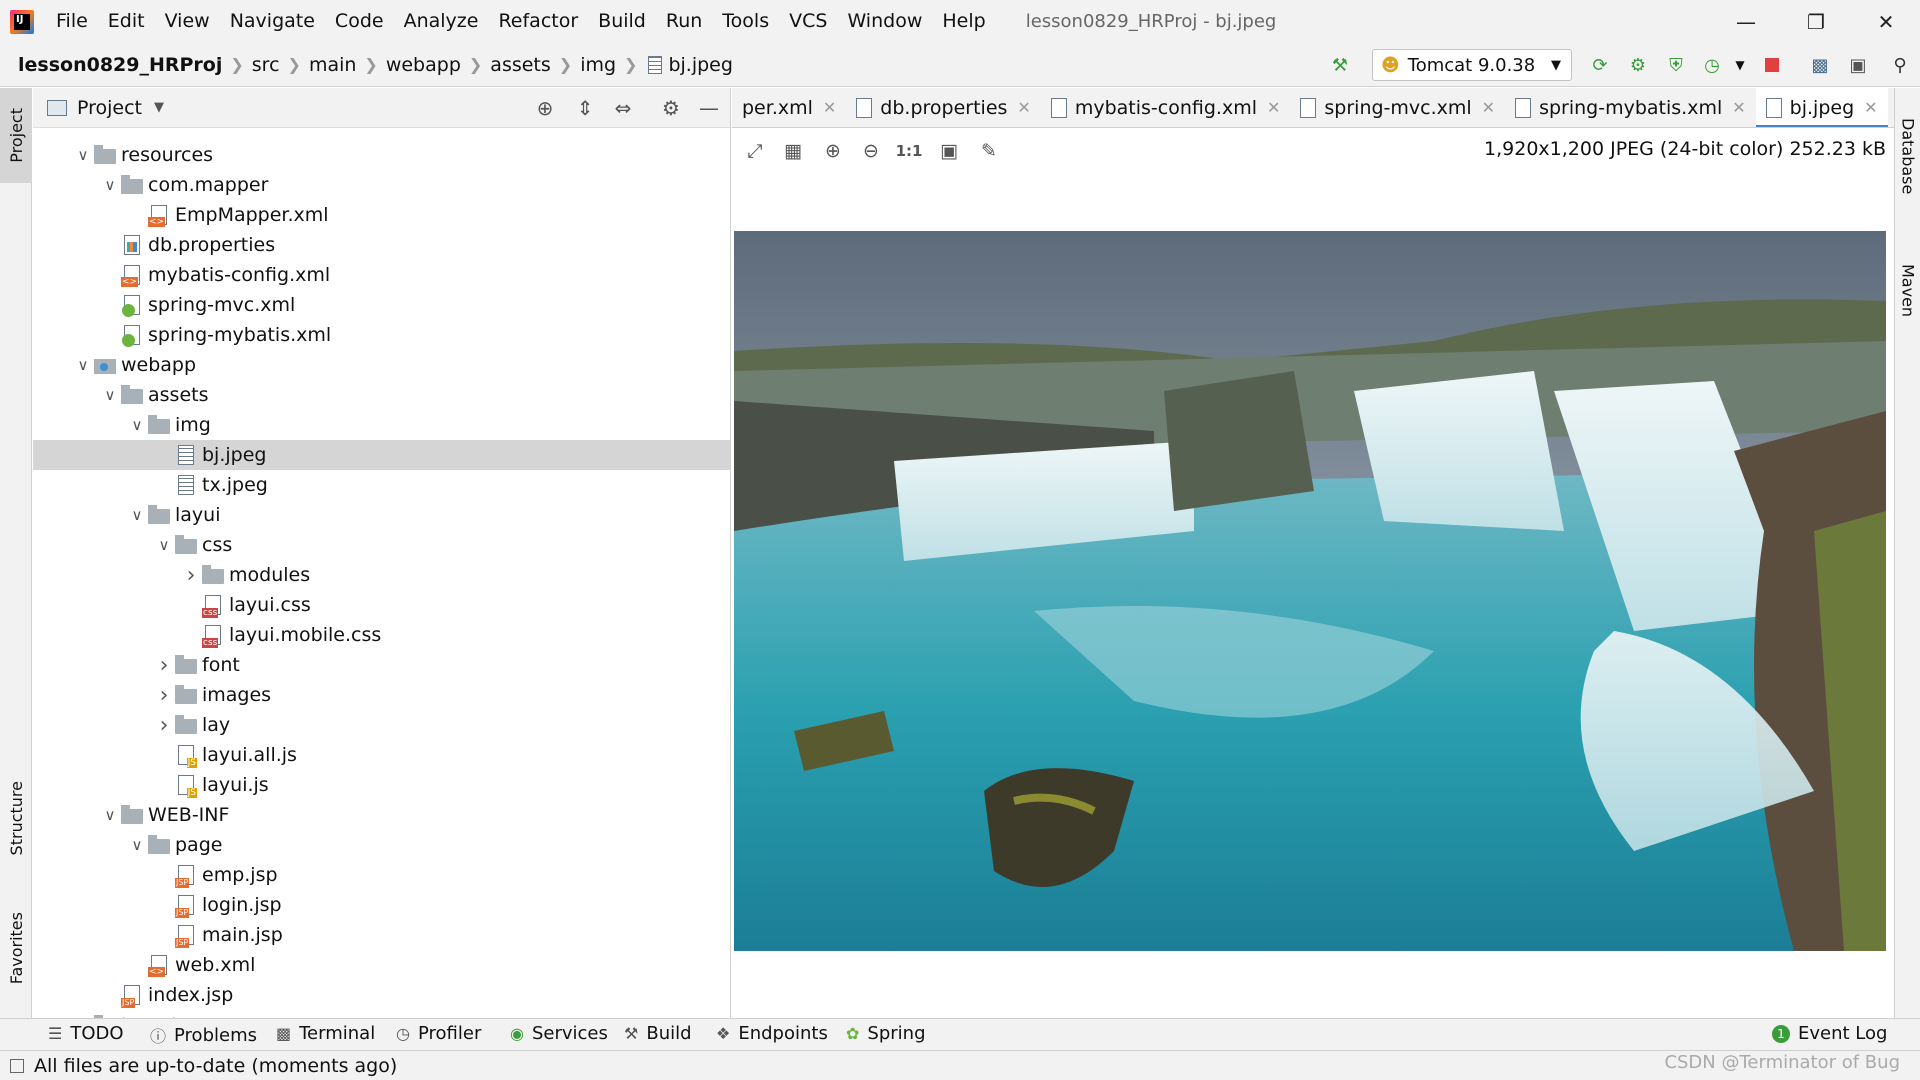 This screenshot has height=1080, width=1920. Describe the element at coordinates (359, 21) in the screenshot. I see `menu-code: Code` at that location.